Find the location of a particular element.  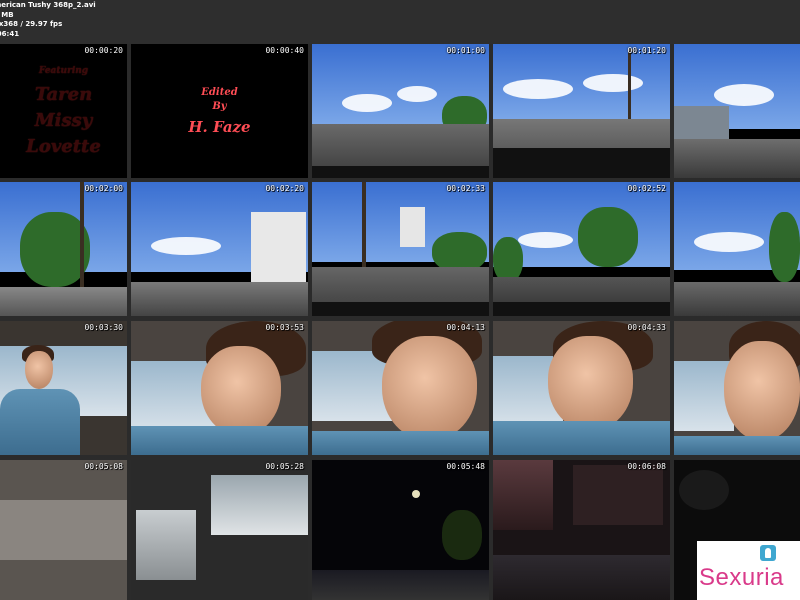

thumbnail-credits-edited: 00:00:40 Edited By H. Faze is located at coordinates (219, 111).